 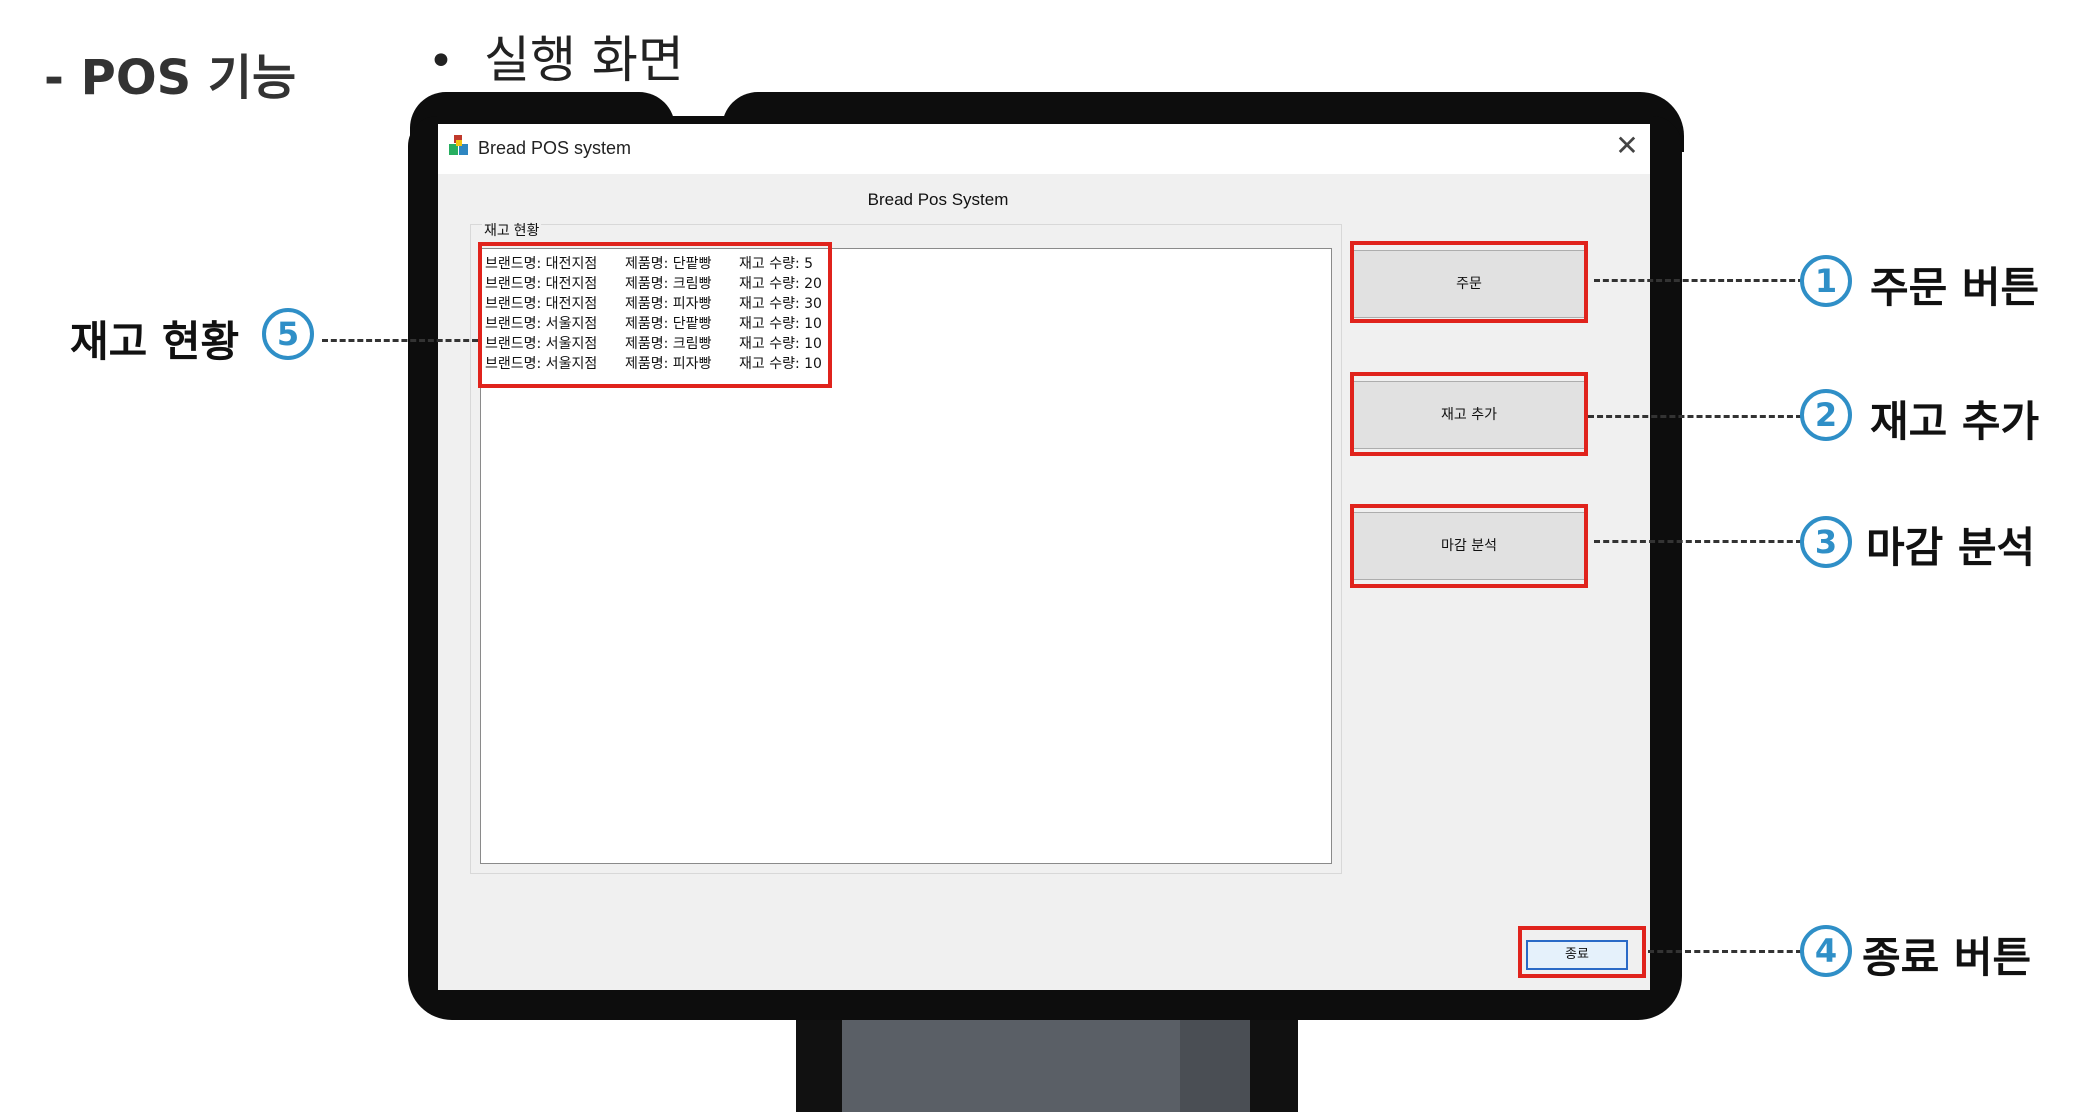 I want to click on device-stand-shade, so click(x=1215, y=1065).